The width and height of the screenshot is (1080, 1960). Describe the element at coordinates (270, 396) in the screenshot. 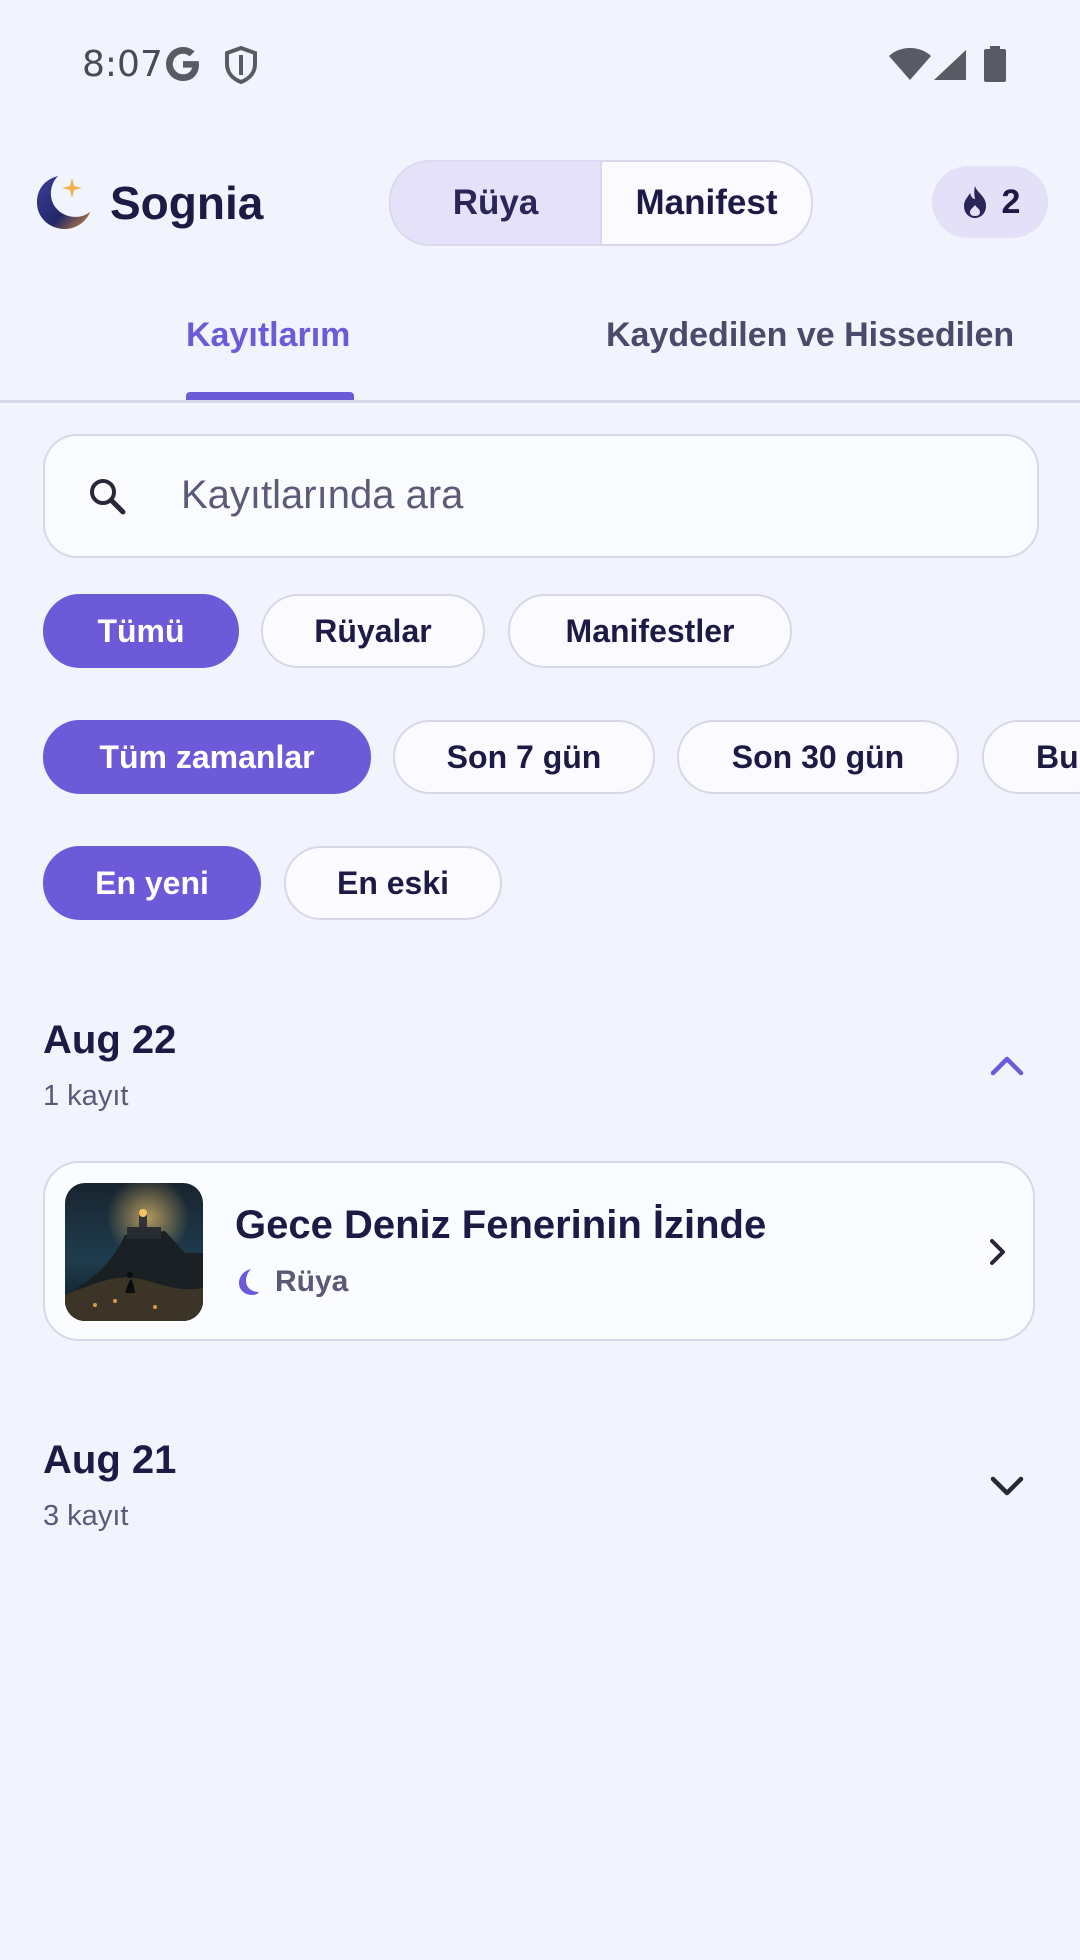

I see `tab-indicator` at that location.